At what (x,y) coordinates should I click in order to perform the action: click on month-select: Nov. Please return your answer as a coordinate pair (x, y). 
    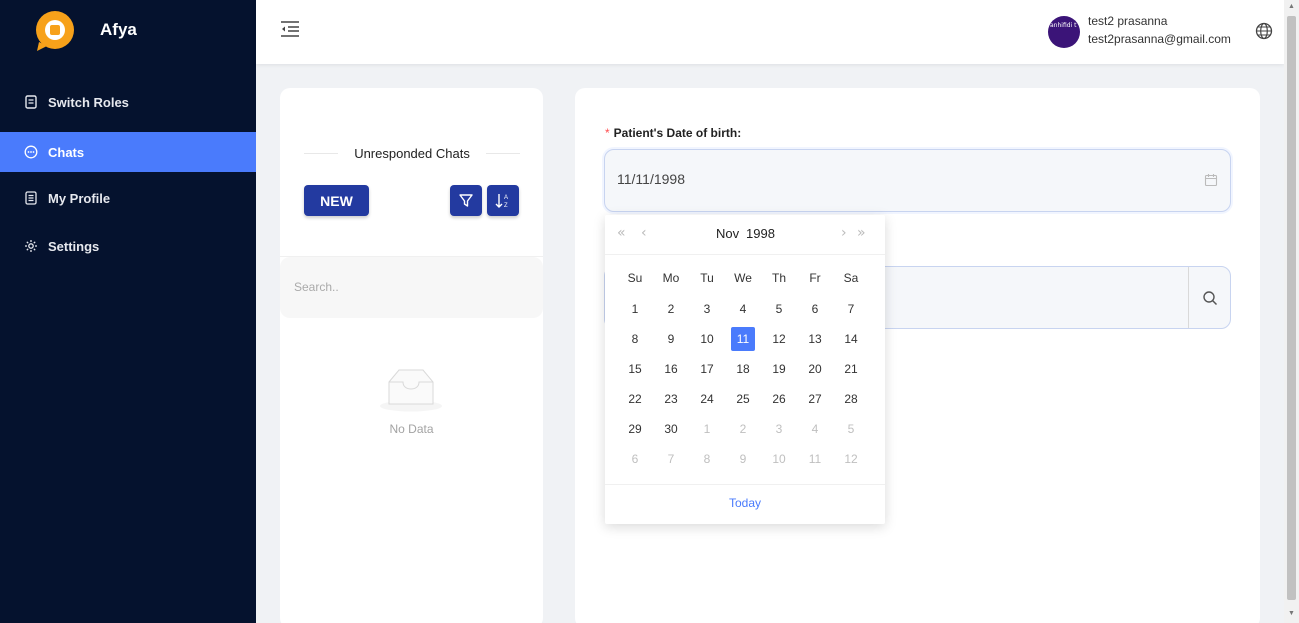
    Looking at the image, I should click on (727, 233).